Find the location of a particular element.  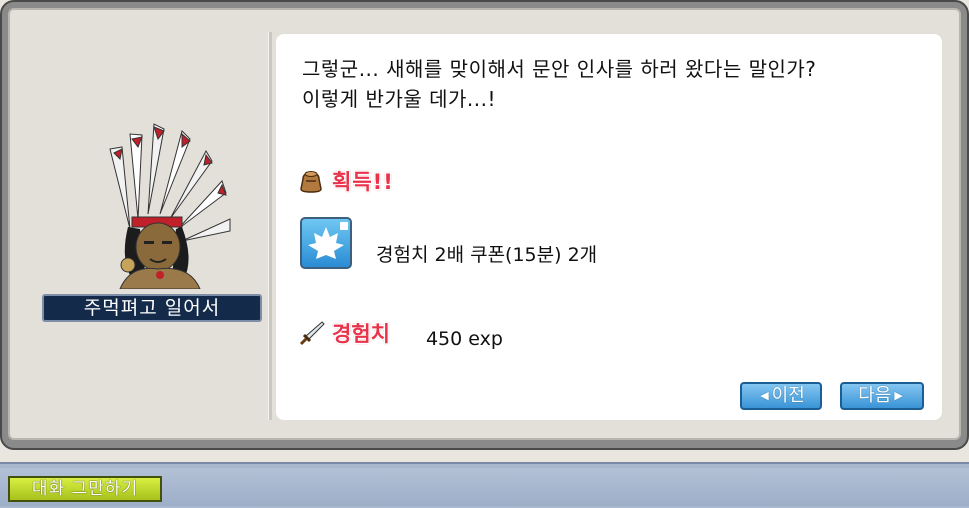

reward-header: 획득!! is located at coordinates (346, 181).